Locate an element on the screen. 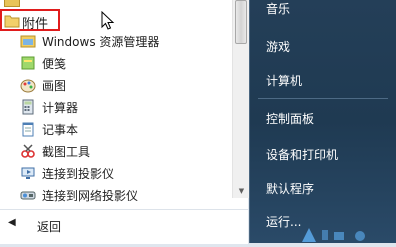  mouse-cursor-icon is located at coordinates (108, 20).